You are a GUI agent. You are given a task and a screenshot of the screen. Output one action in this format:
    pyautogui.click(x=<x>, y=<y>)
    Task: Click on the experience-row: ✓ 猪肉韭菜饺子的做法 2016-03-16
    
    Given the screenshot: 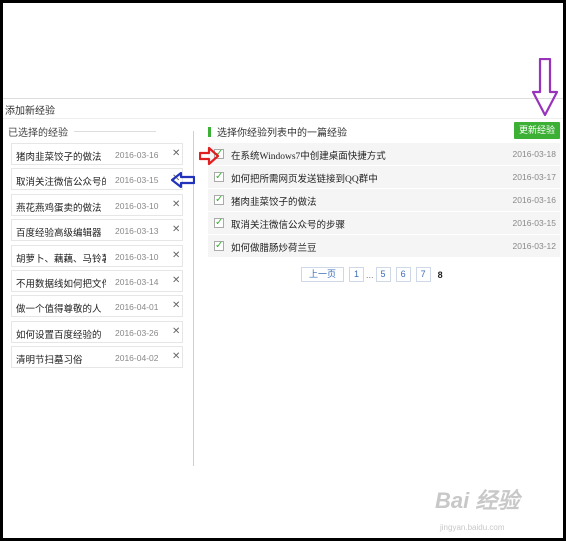 What is the action you would take?
    pyautogui.click(x=384, y=200)
    